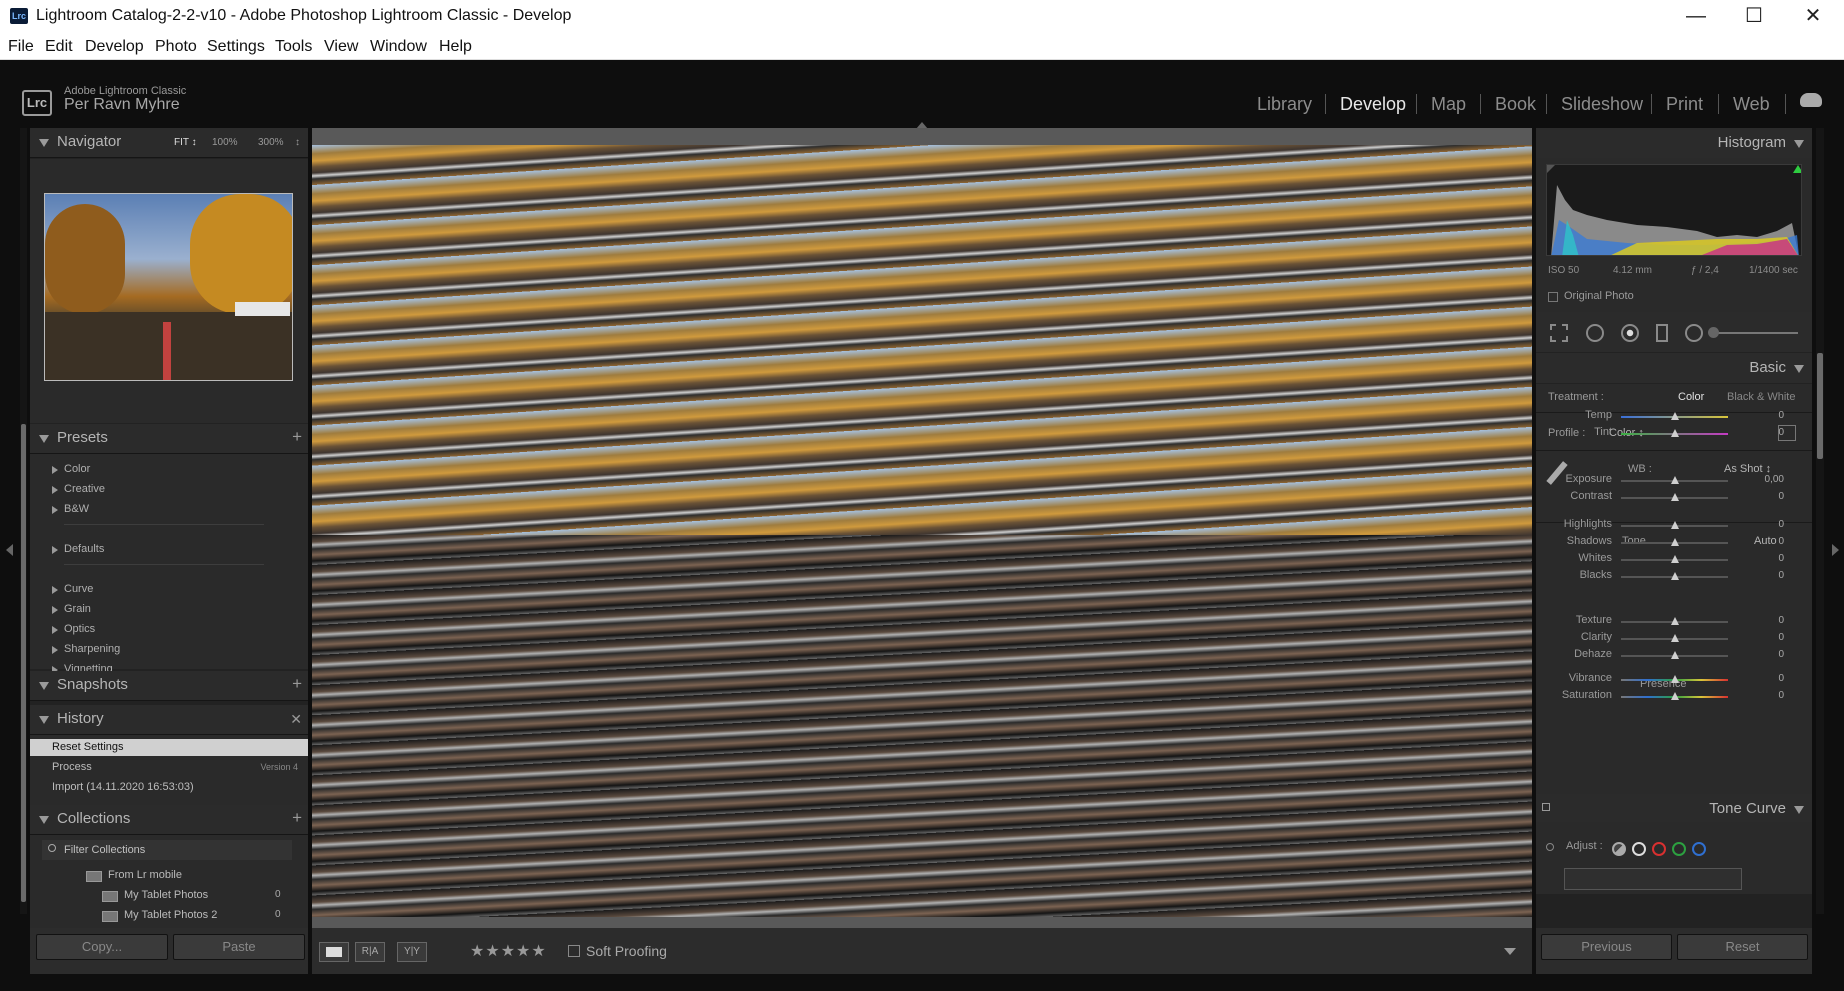  I want to click on radial-filter-icon, so click(1694, 333).